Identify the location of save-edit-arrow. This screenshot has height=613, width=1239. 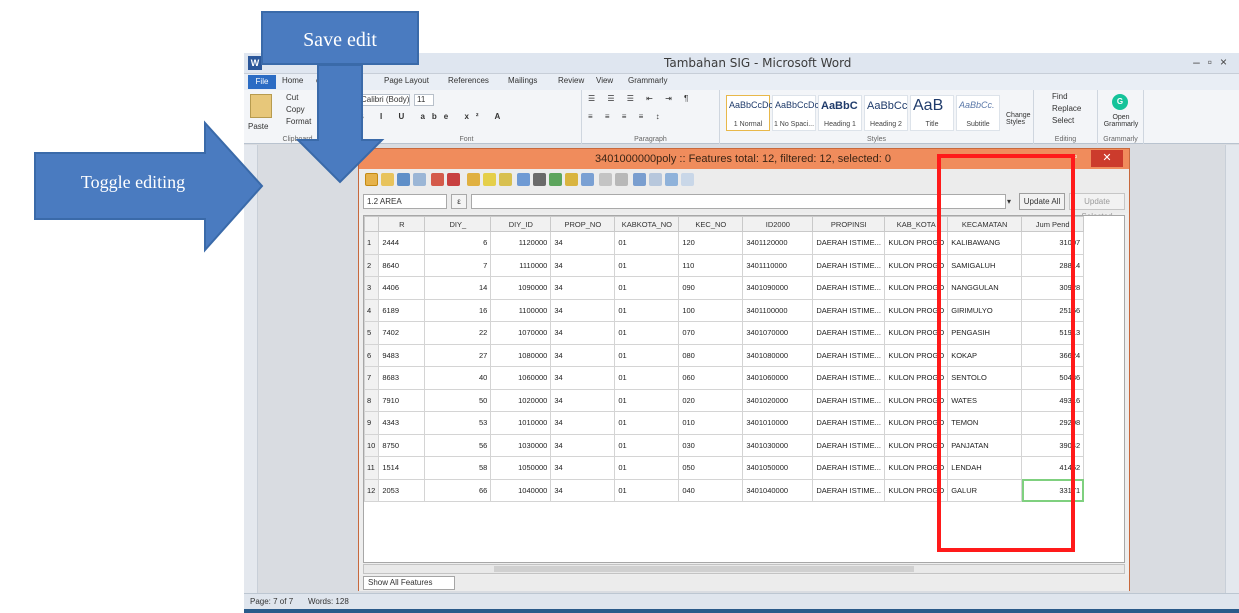
(340, 124).